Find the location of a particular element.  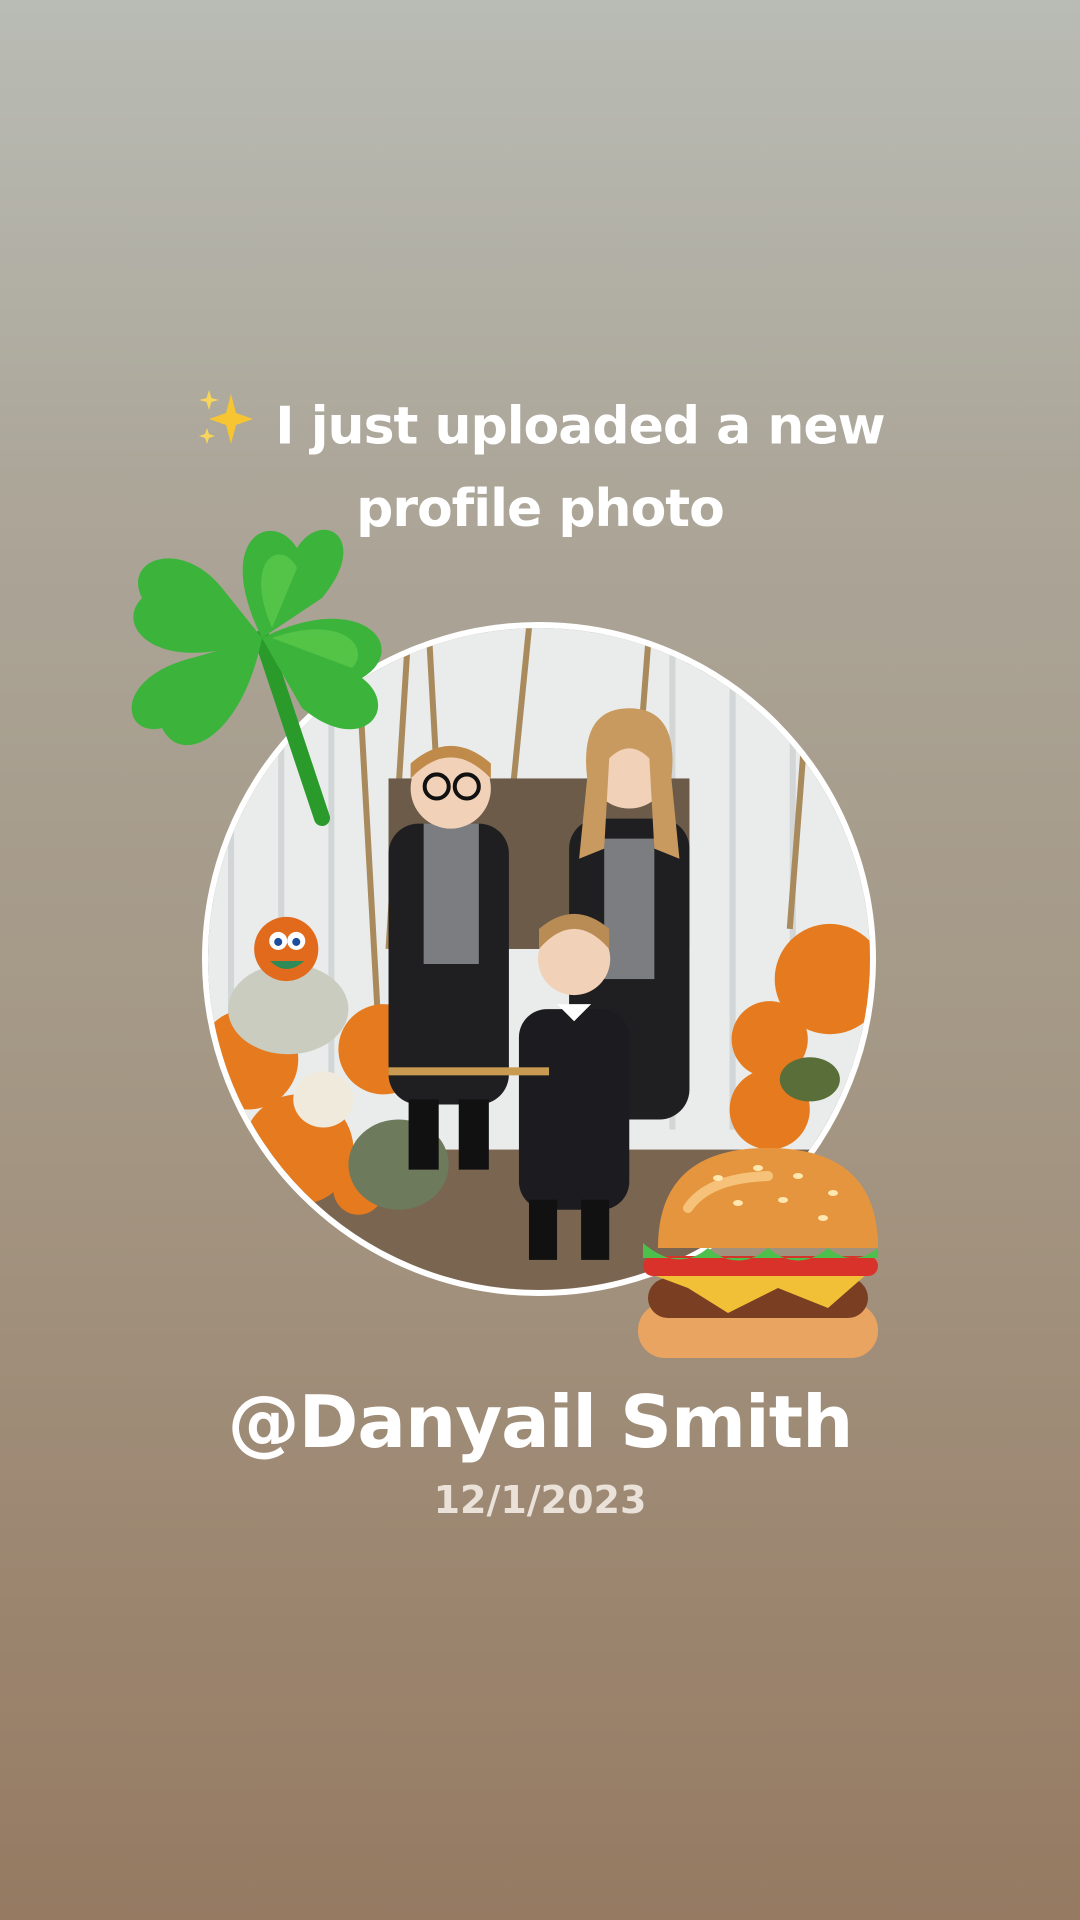

sparkles-icon is located at coordinates (226, 429).